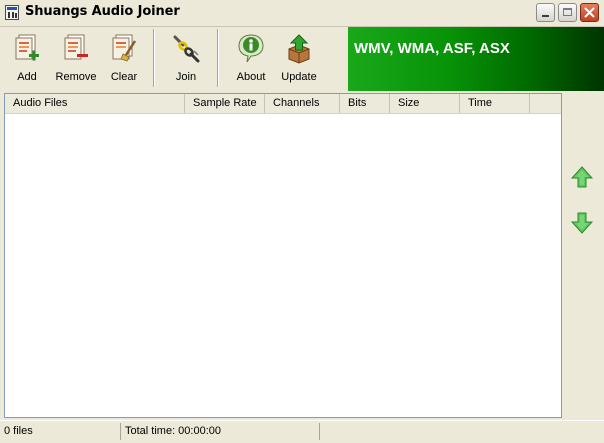  What do you see at coordinates (476, 59) in the screenshot?
I see `format-banner: WMV, WMA, ASF, ASX` at bounding box center [476, 59].